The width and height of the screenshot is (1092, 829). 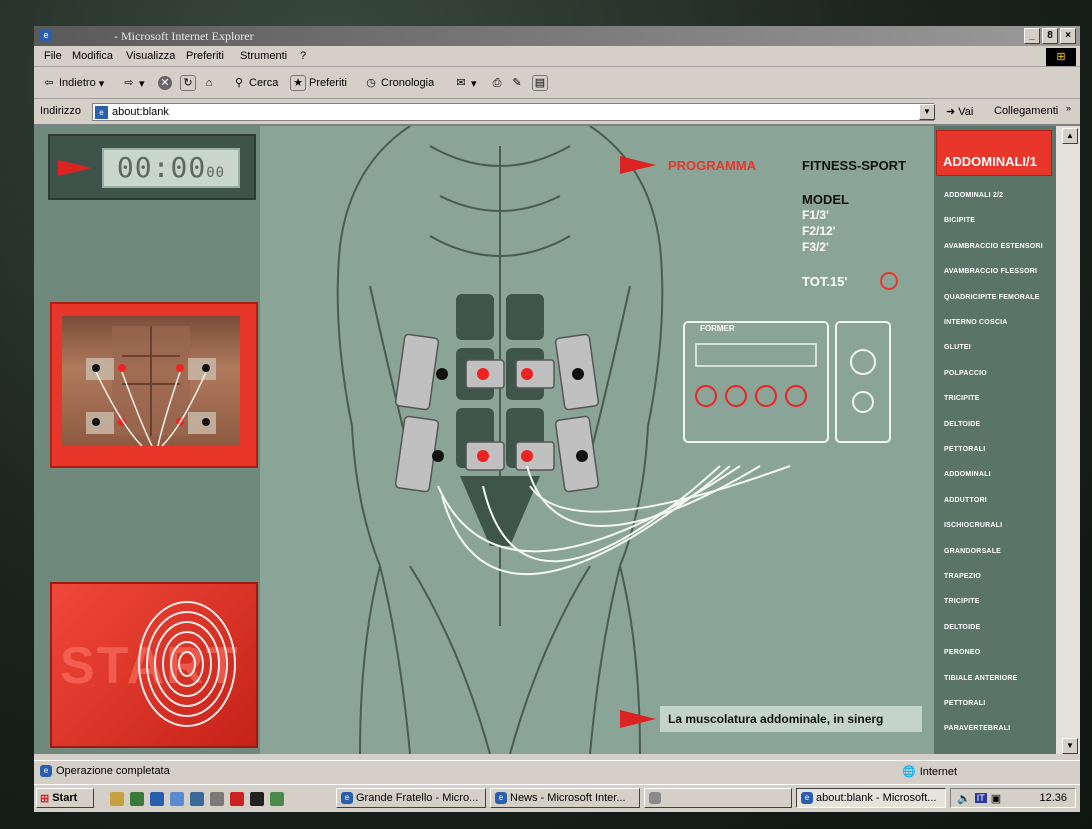 I want to click on print-button: ⎙, so click(x=497, y=83).